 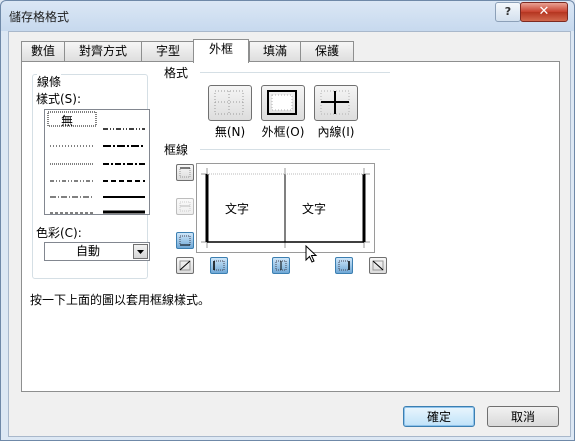 What do you see at coordinates (283, 132) in the screenshot?
I see `preset-outline-label: 外框(O)` at bounding box center [283, 132].